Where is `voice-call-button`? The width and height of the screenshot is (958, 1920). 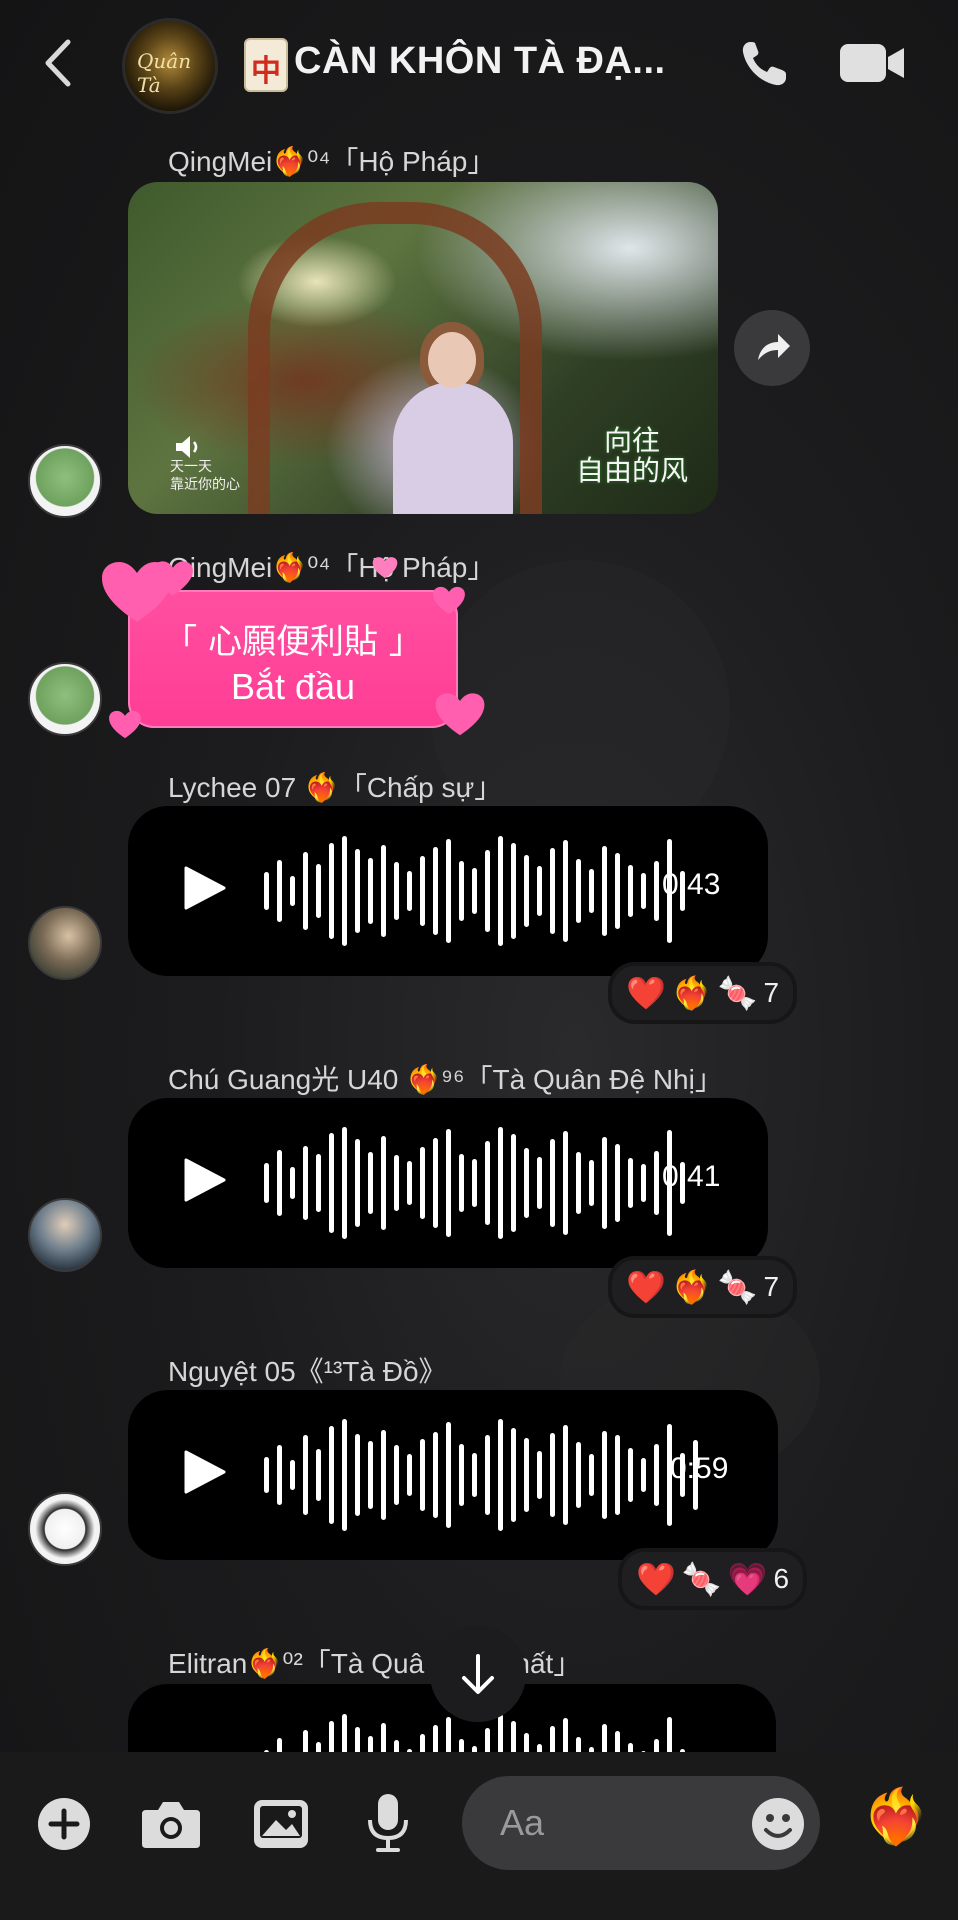 voice-call-button is located at coordinates (764, 66).